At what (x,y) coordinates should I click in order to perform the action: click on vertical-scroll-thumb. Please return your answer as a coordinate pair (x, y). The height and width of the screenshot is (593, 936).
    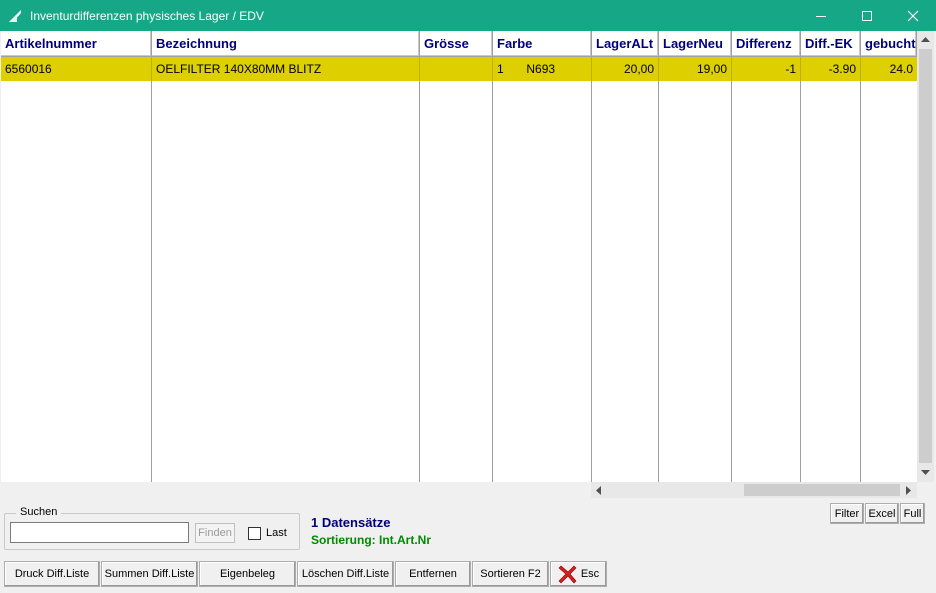
    Looking at the image, I should click on (925, 256).